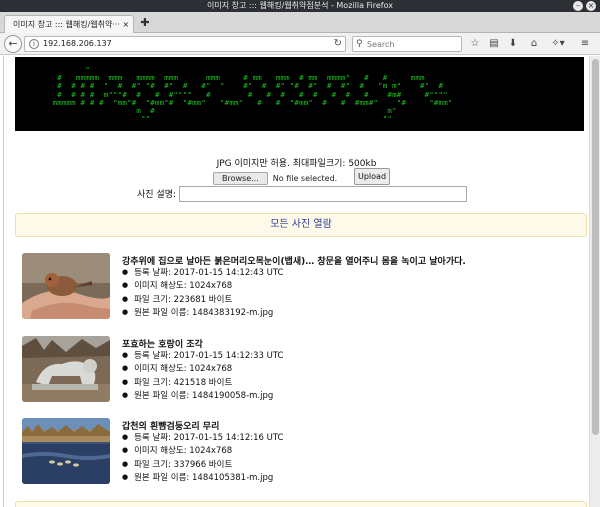  I want to click on url-text: 192.168.206.137, so click(77, 44).